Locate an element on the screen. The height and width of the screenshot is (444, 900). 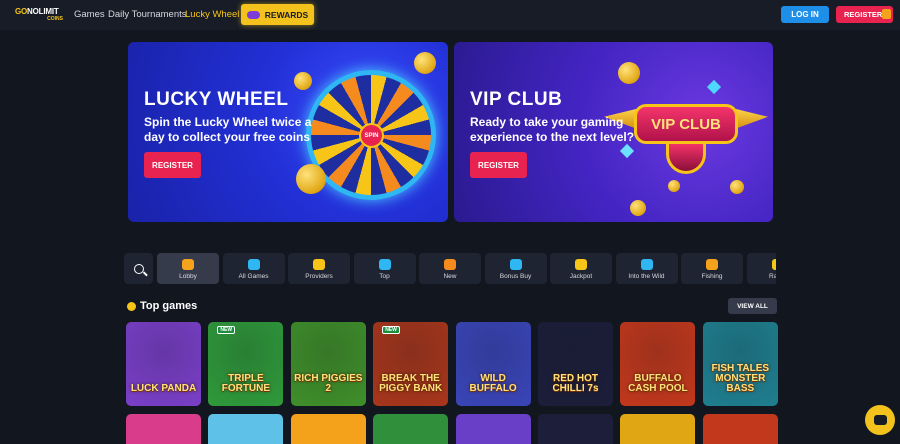
nav-games: Games is located at coordinates (89, 14).